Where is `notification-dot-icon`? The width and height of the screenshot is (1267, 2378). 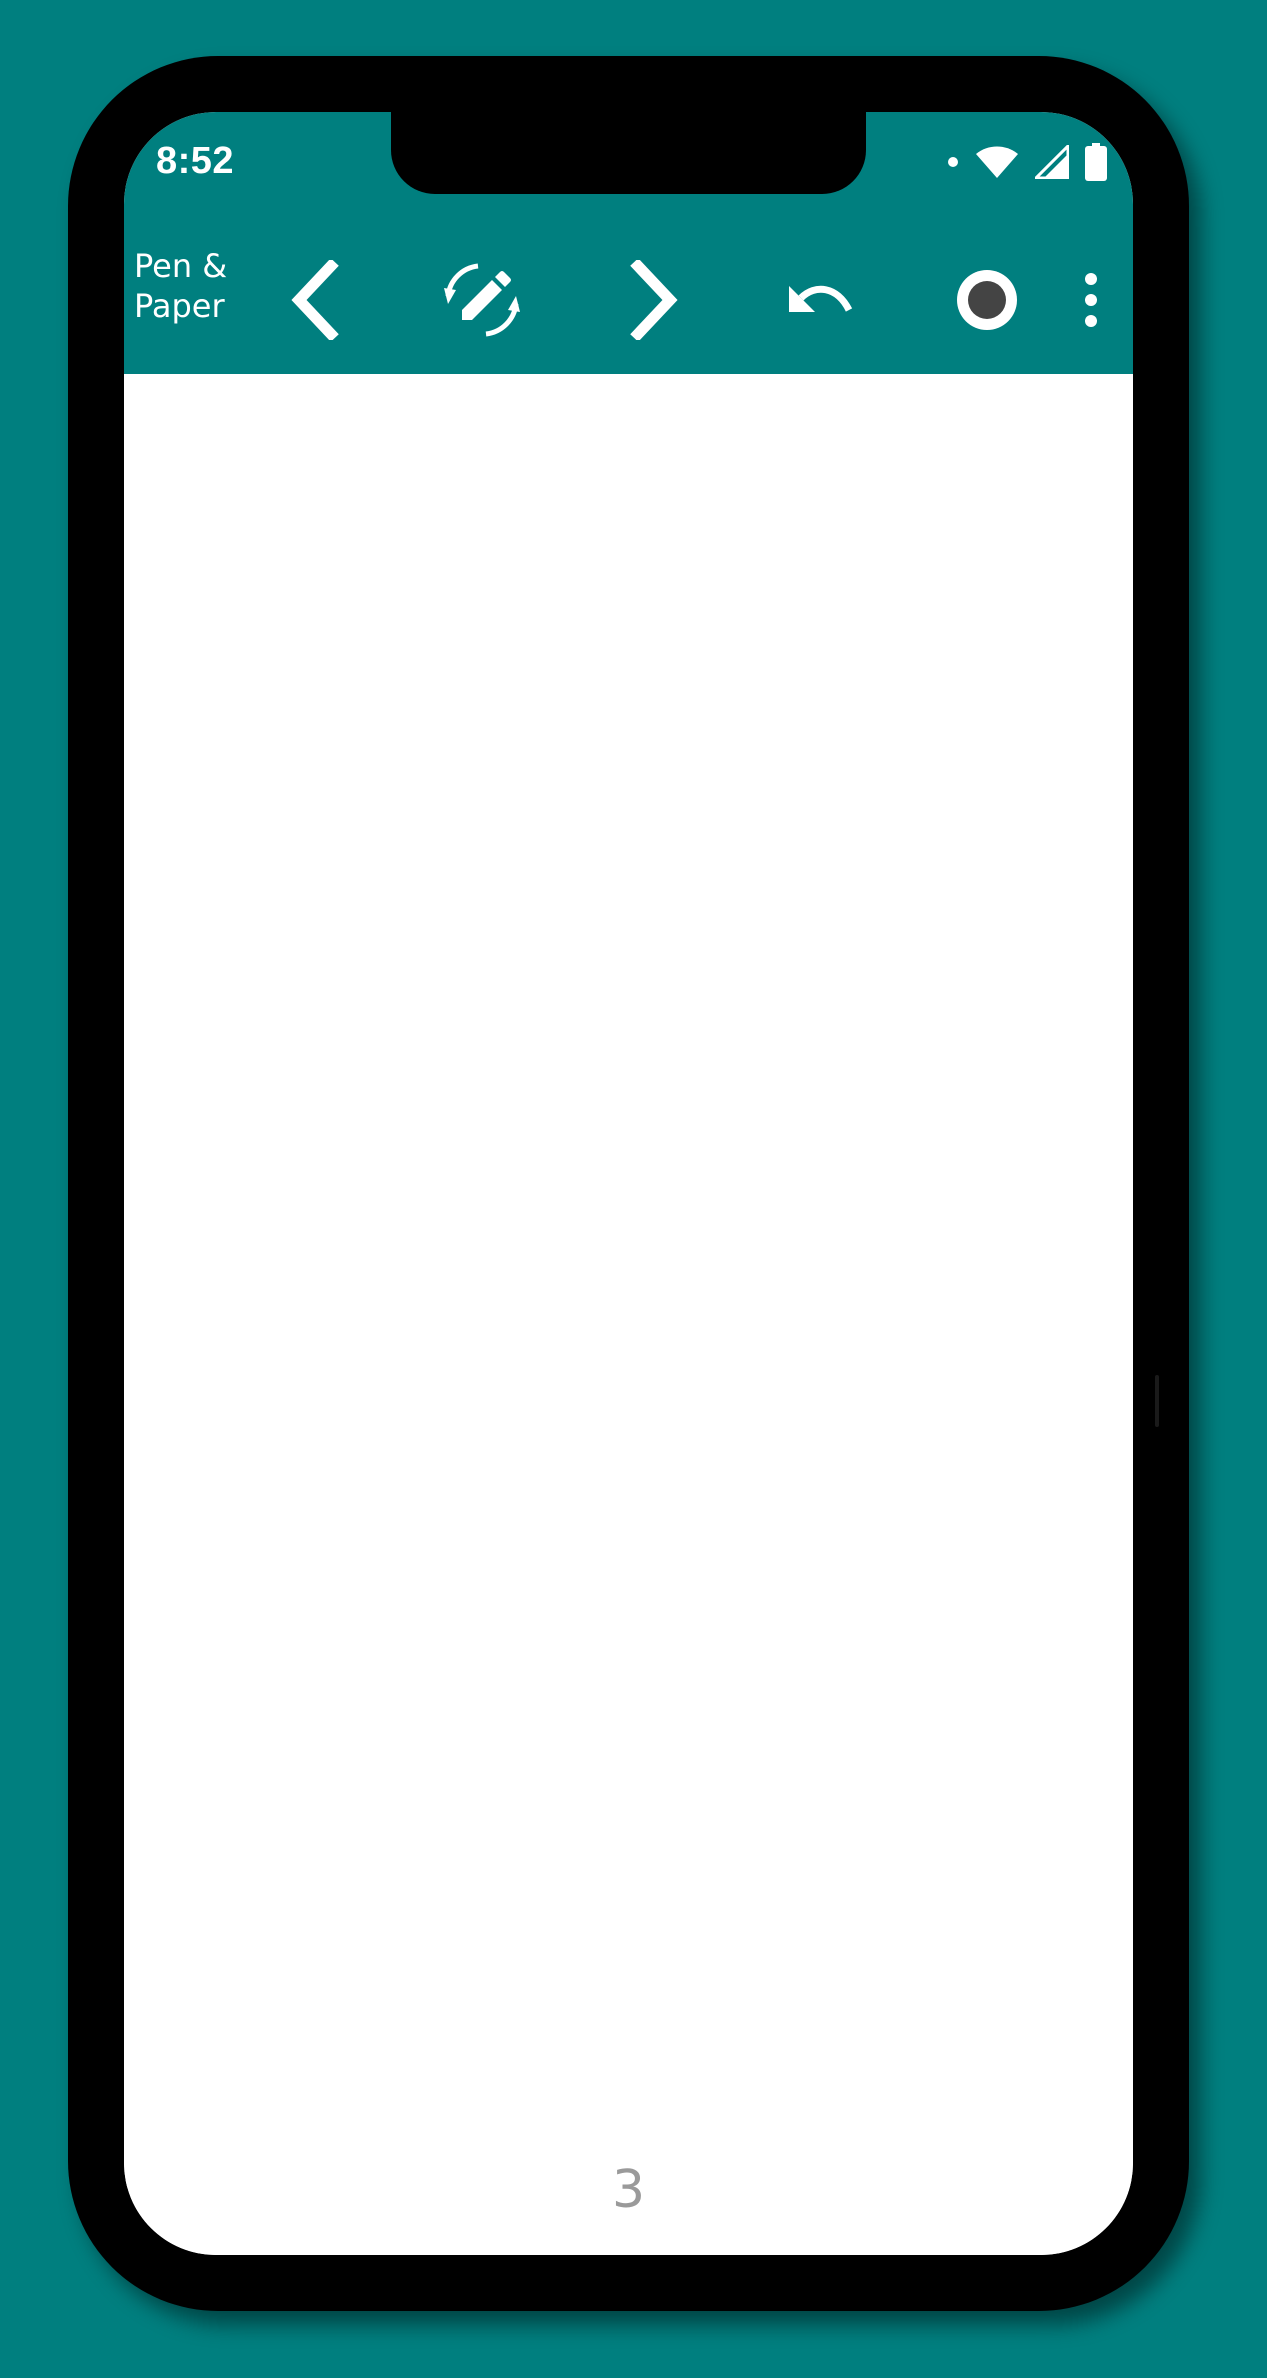 notification-dot-icon is located at coordinates (953, 162).